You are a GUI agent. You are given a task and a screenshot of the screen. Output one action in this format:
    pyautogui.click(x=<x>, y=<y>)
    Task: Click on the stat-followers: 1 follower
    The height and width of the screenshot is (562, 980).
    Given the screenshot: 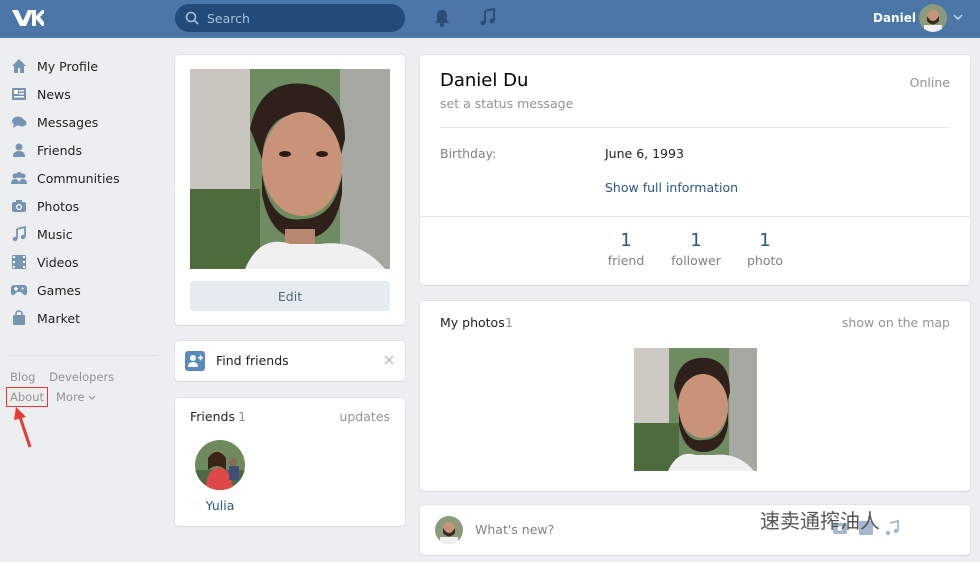 What is the action you would take?
    pyautogui.click(x=696, y=249)
    